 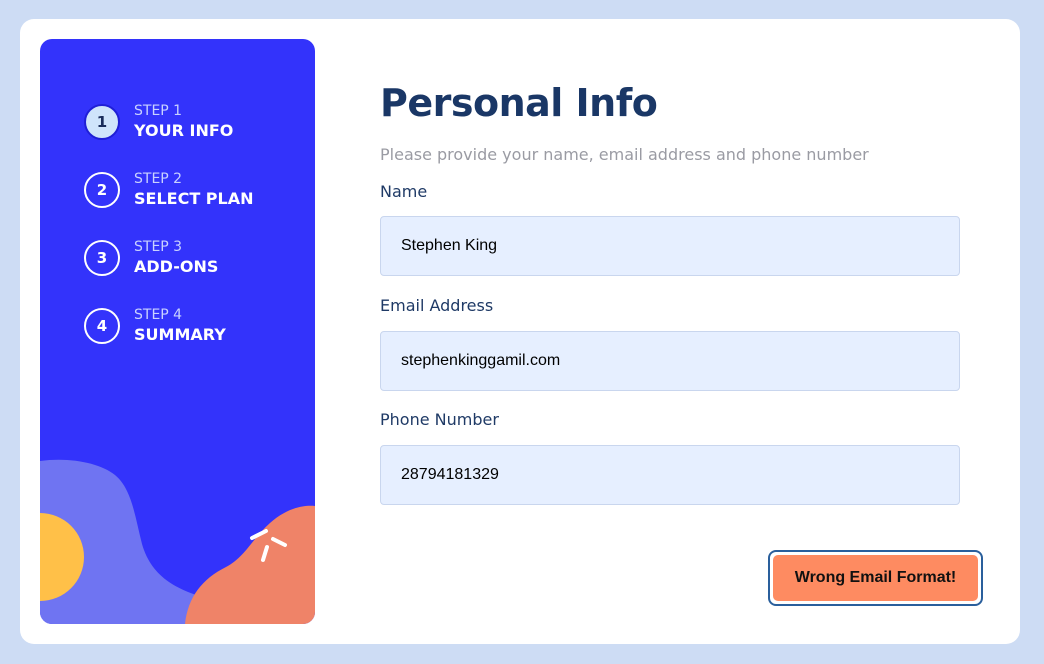 I want to click on step-1: 1 STEP 1 YOUR INFO, so click(x=158, y=122).